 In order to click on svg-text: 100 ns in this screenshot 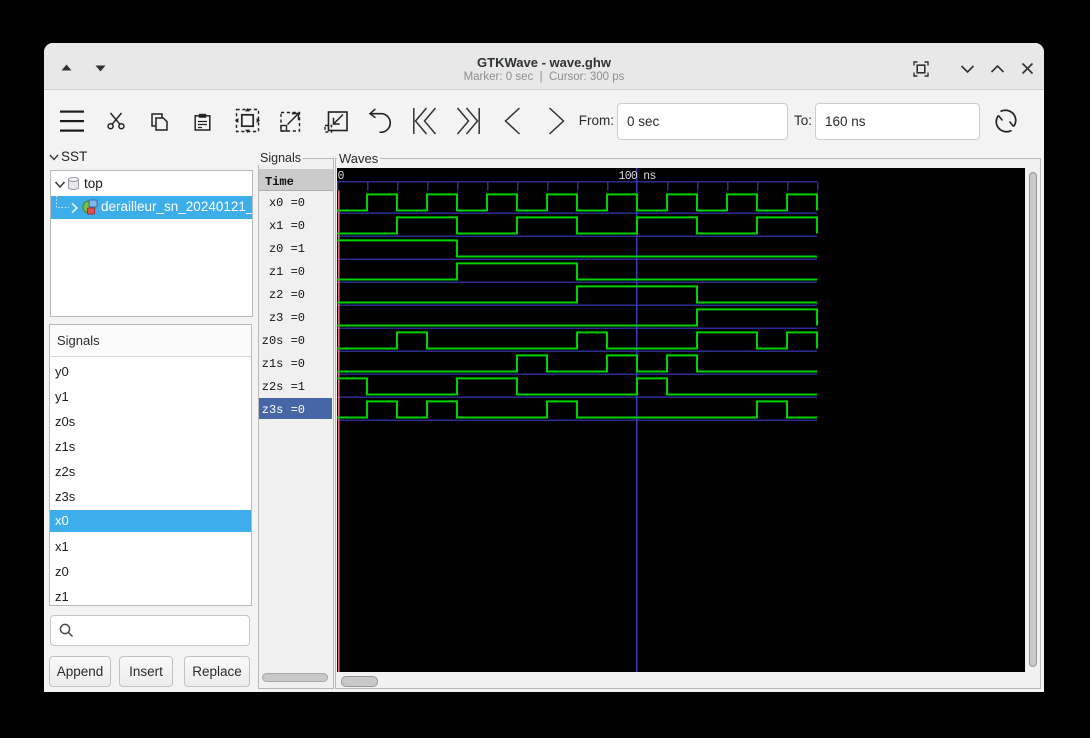, I will do `click(637, 176)`.